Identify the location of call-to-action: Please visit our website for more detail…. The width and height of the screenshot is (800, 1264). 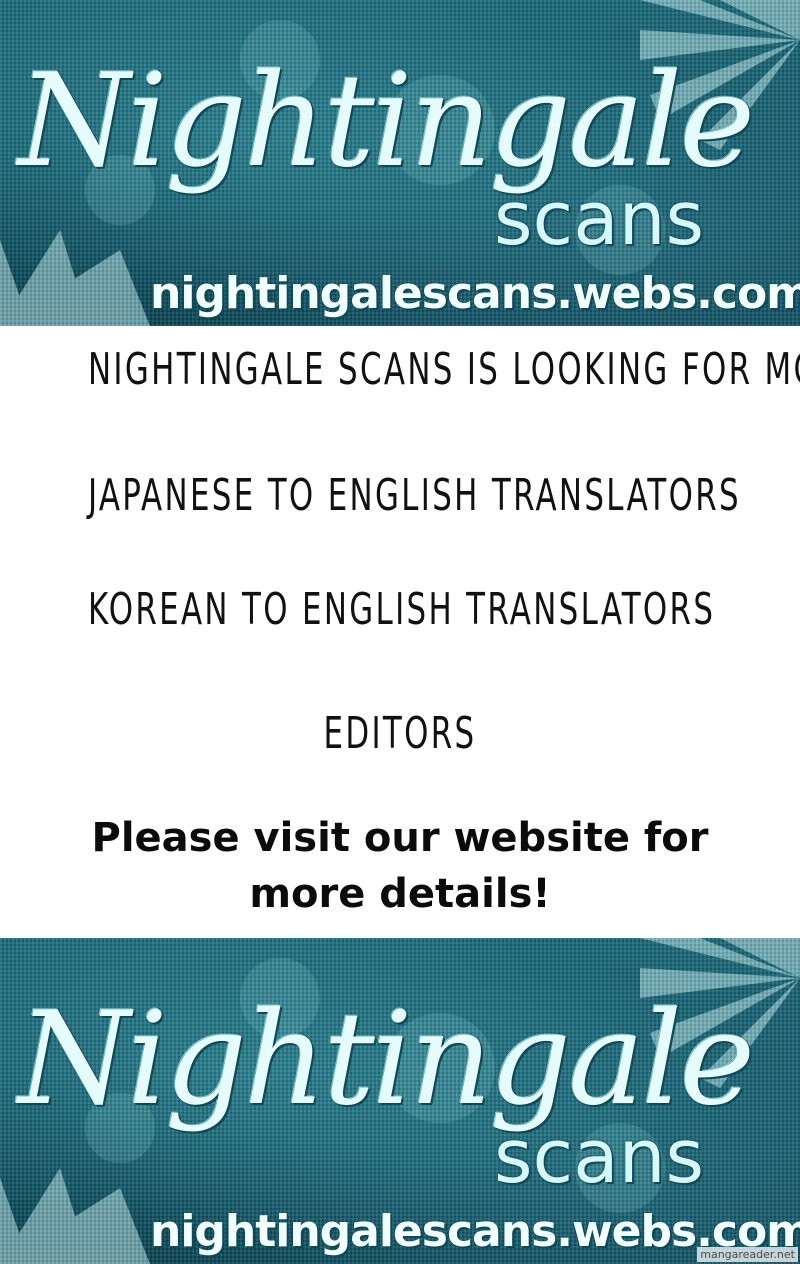
(400, 866).